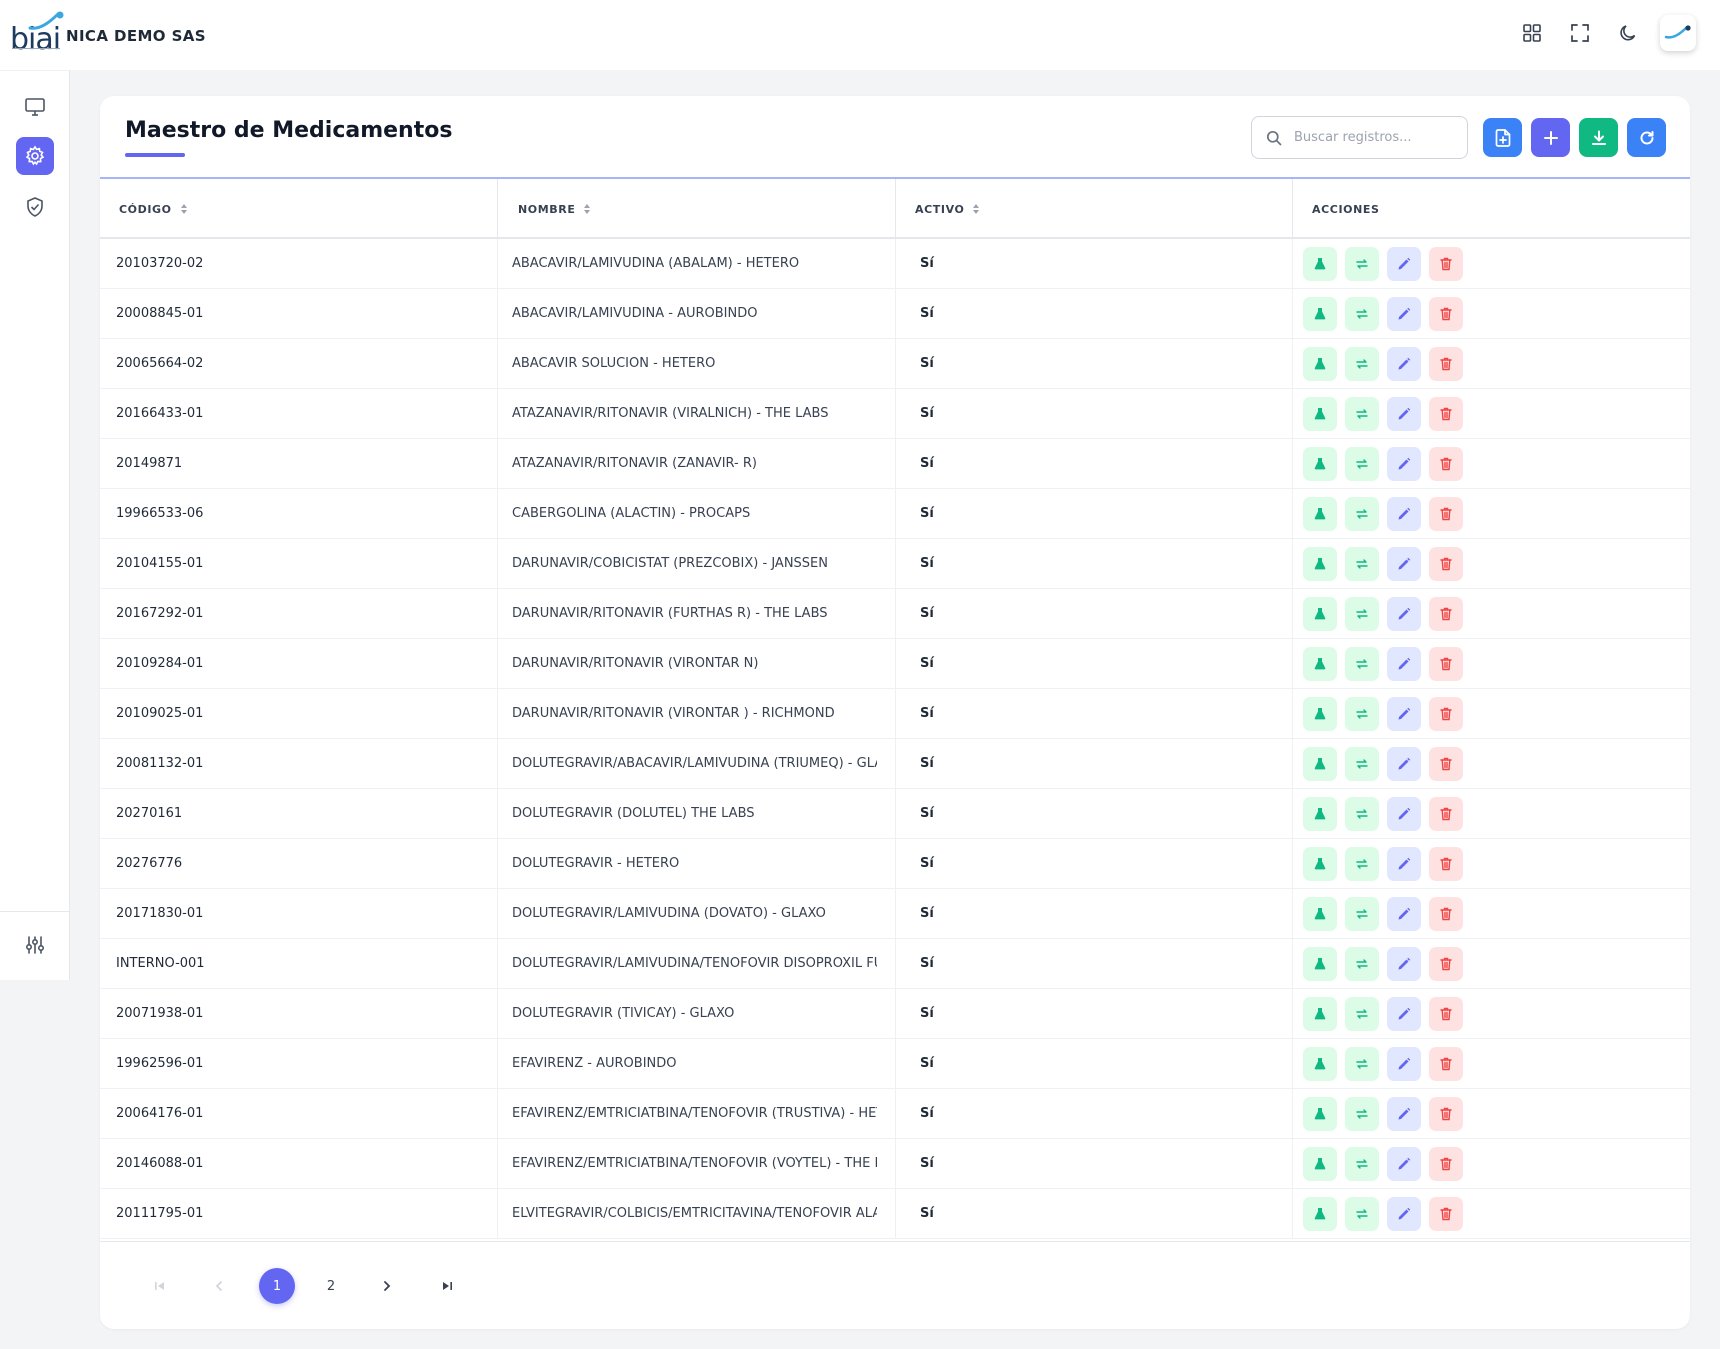  What do you see at coordinates (153, 209) in the screenshot?
I see `column-header-codigo: CÓDIGO` at bounding box center [153, 209].